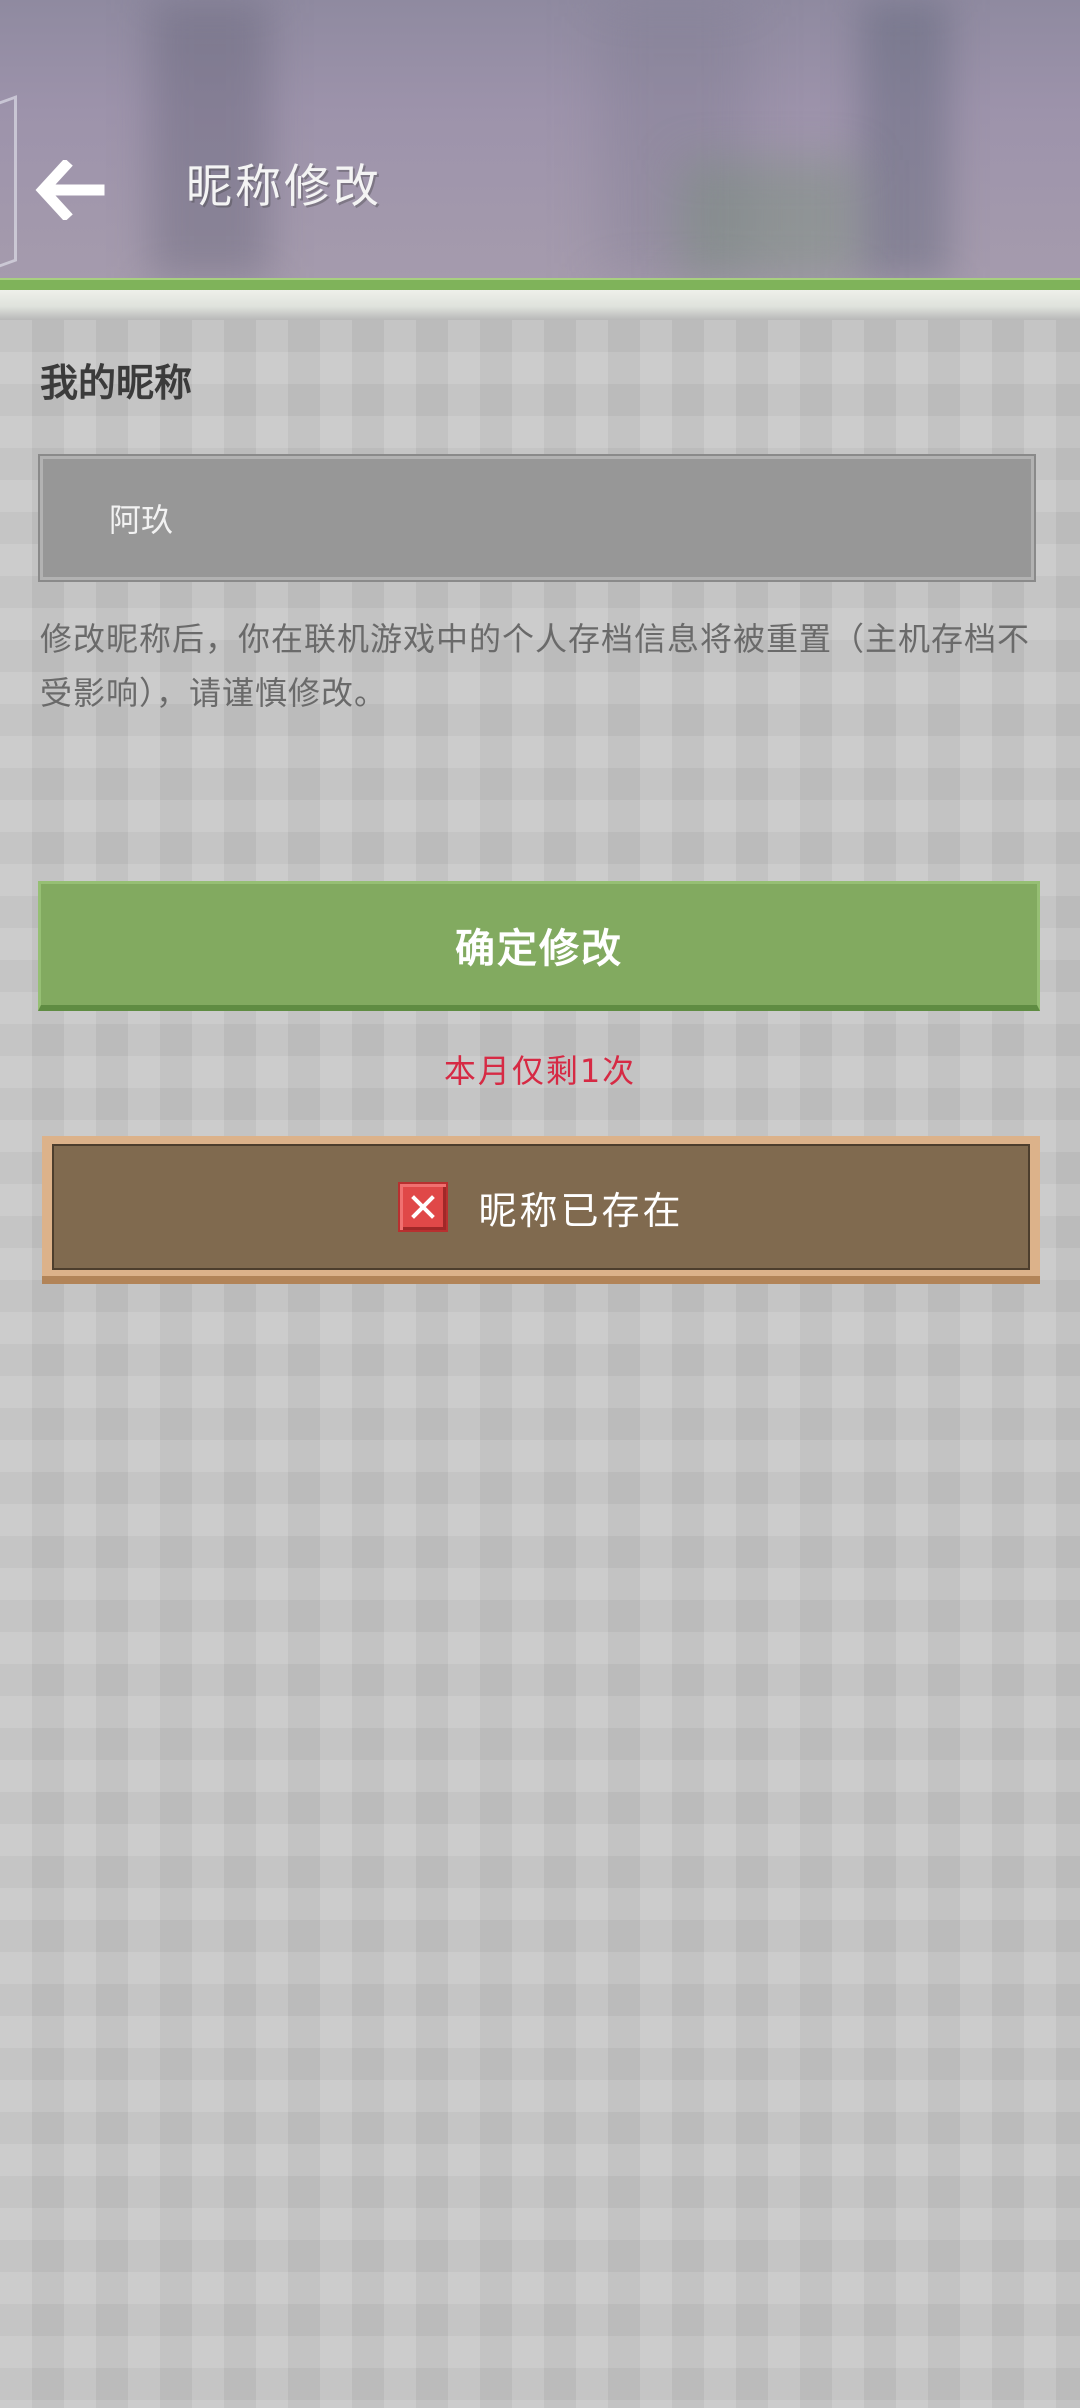 This screenshot has height=2408, width=1080. What do you see at coordinates (540, 305) in the screenshot?
I see `header-shadow` at bounding box center [540, 305].